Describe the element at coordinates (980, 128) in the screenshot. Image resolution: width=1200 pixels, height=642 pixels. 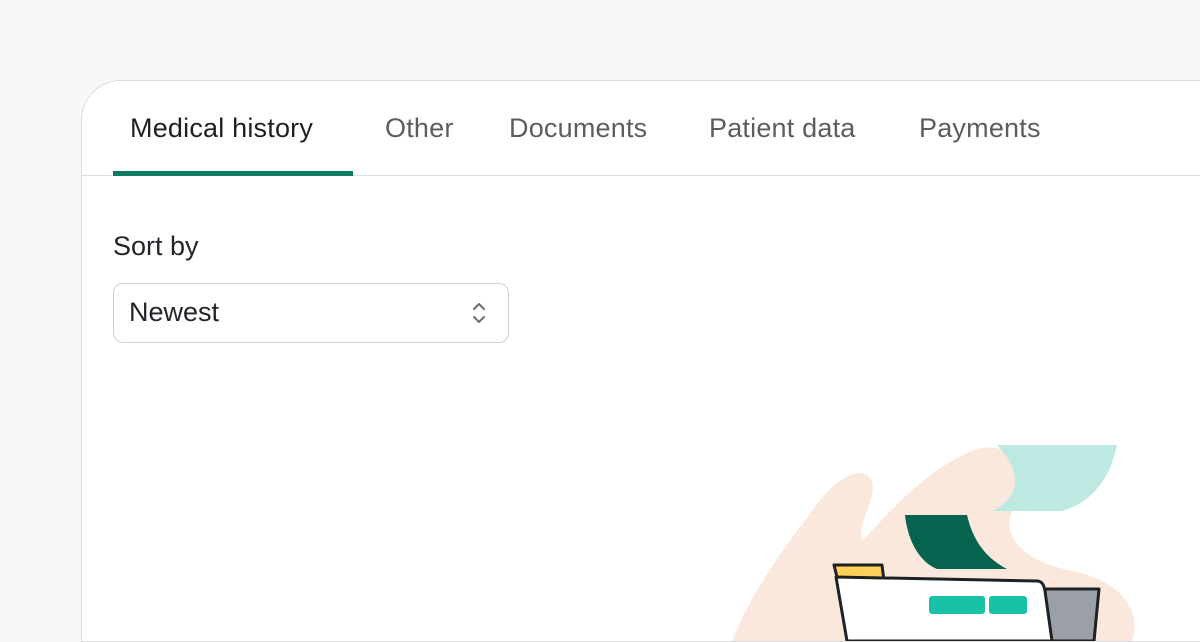
I see `tab-payments: Payments` at that location.